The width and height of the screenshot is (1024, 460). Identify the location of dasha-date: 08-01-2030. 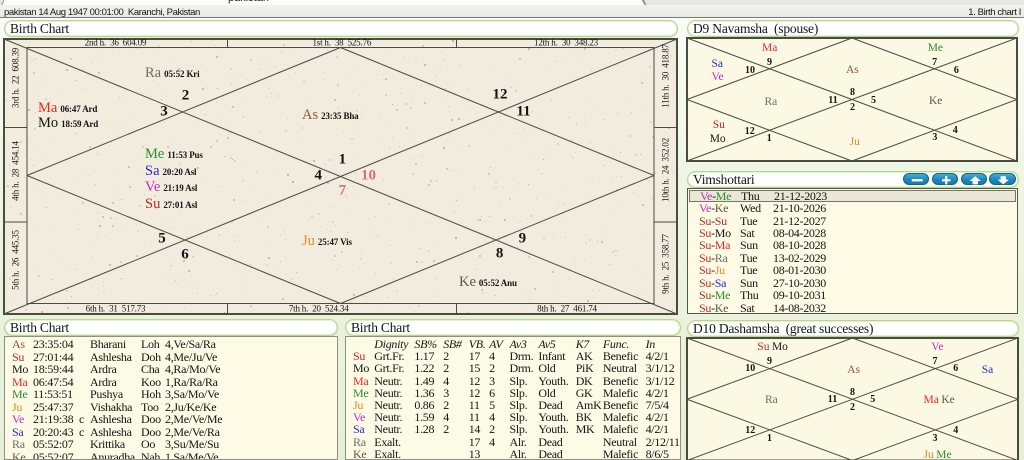
(799, 270).